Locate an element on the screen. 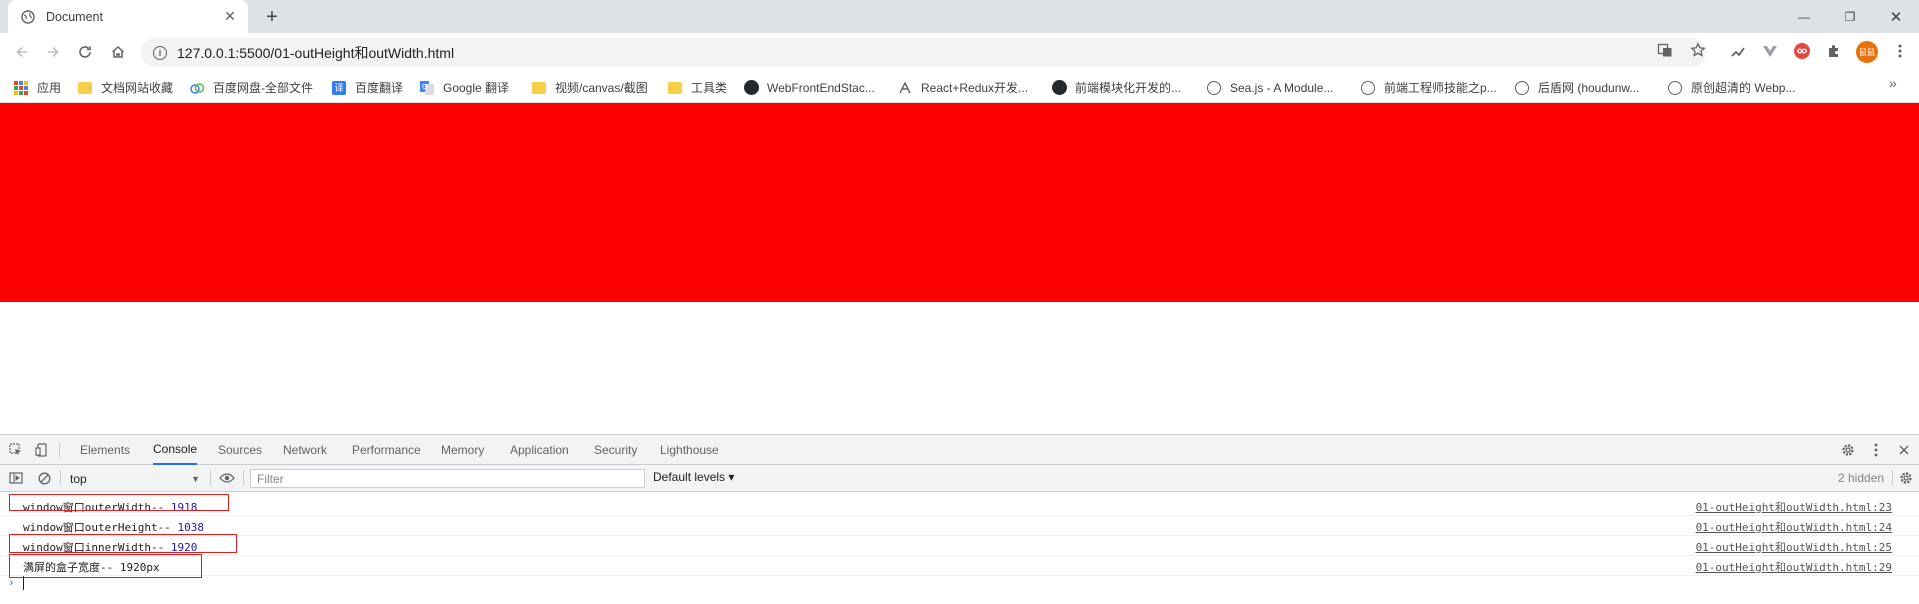 This screenshot has width=1919, height=604. infinity-extension-icon is located at coordinates (1802, 51).